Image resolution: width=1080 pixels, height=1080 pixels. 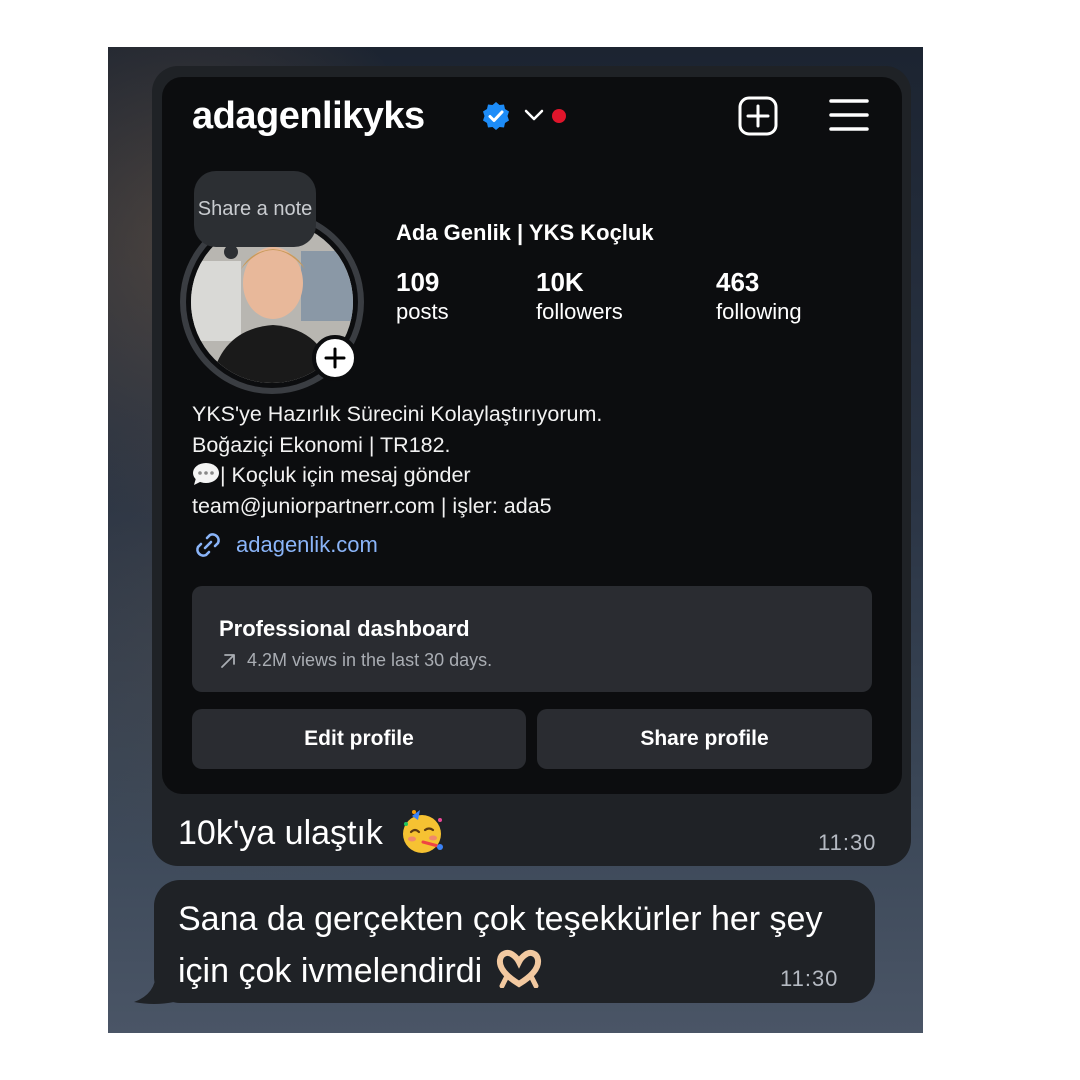 What do you see at coordinates (345, 475) in the screenshot?
I see `bio-line-3-text: | Koçluk için mesaj gönder` at bounding box center [345, 475].